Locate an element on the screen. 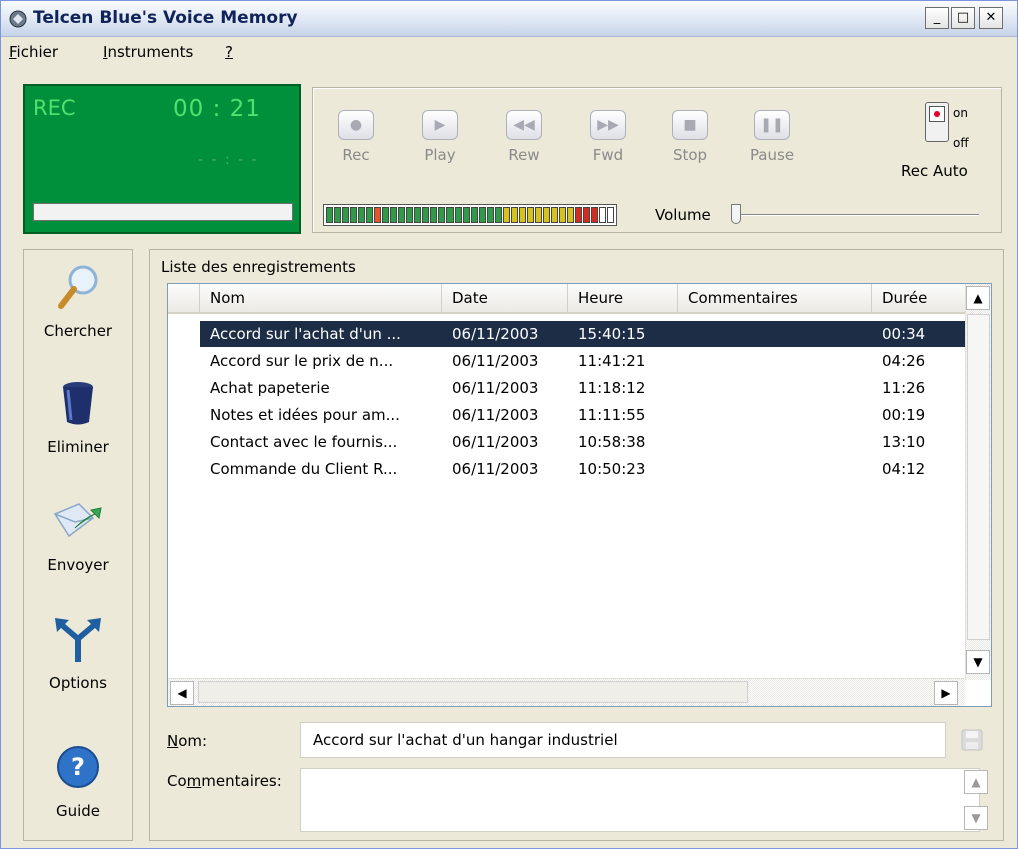 This screenshot has height=849, width=1018. comments-textarea is located at coordinates (640, 800).